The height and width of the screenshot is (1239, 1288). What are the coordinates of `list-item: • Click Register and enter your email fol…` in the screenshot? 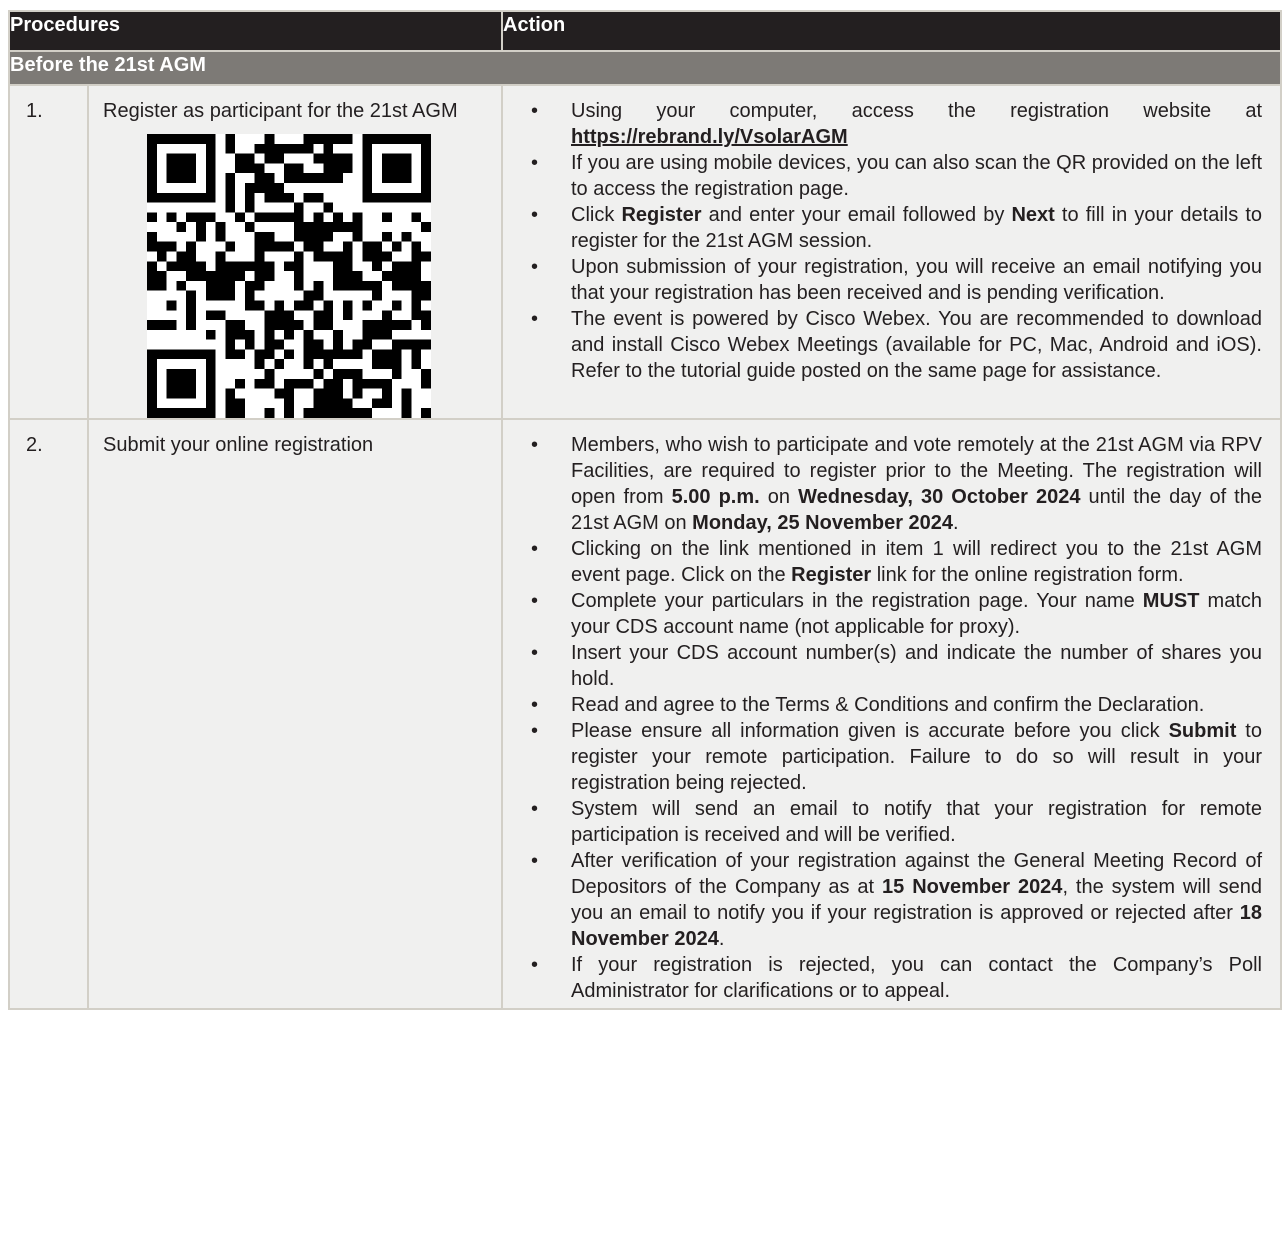 It's located at (897, 228).